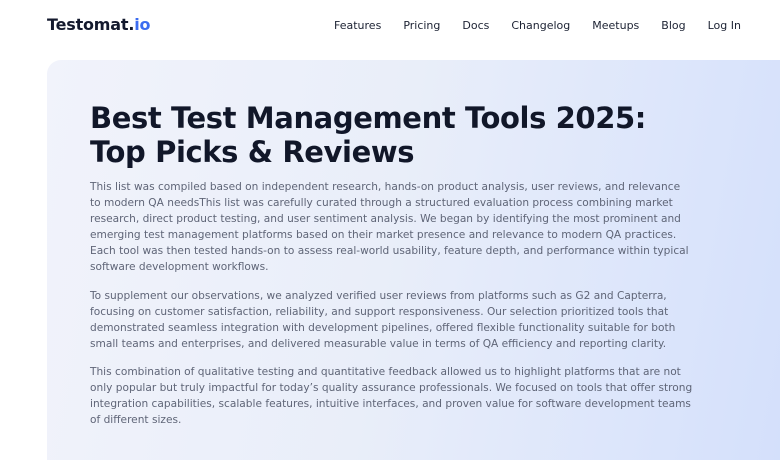  What do you see at coordinates (724, 25) in the screenshot?
I see `nav-link-login: Log In` at bounding box center [724, 25].